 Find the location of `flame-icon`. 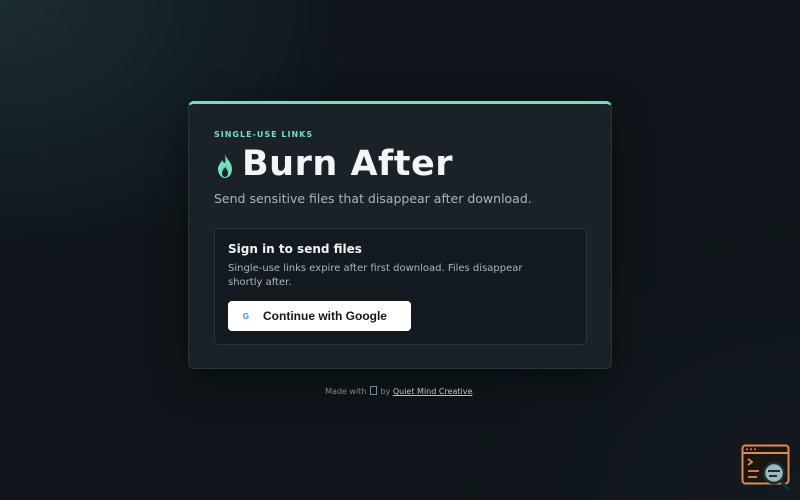

flame-icon is located at coordinates (225, 166).